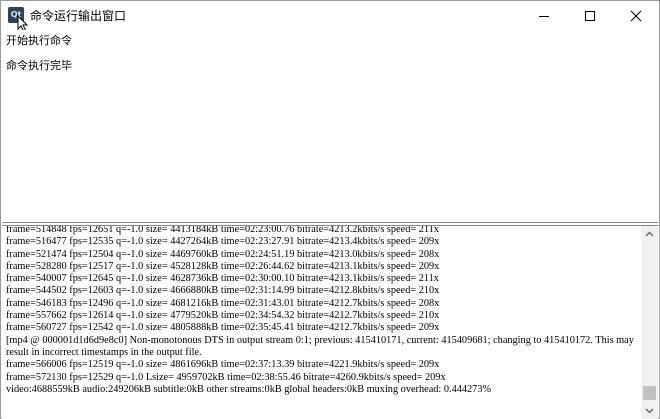 Image resolution: width=660 pixels, height=419 pixels. I want to click on chevron-up-icon, so click(649, 234).